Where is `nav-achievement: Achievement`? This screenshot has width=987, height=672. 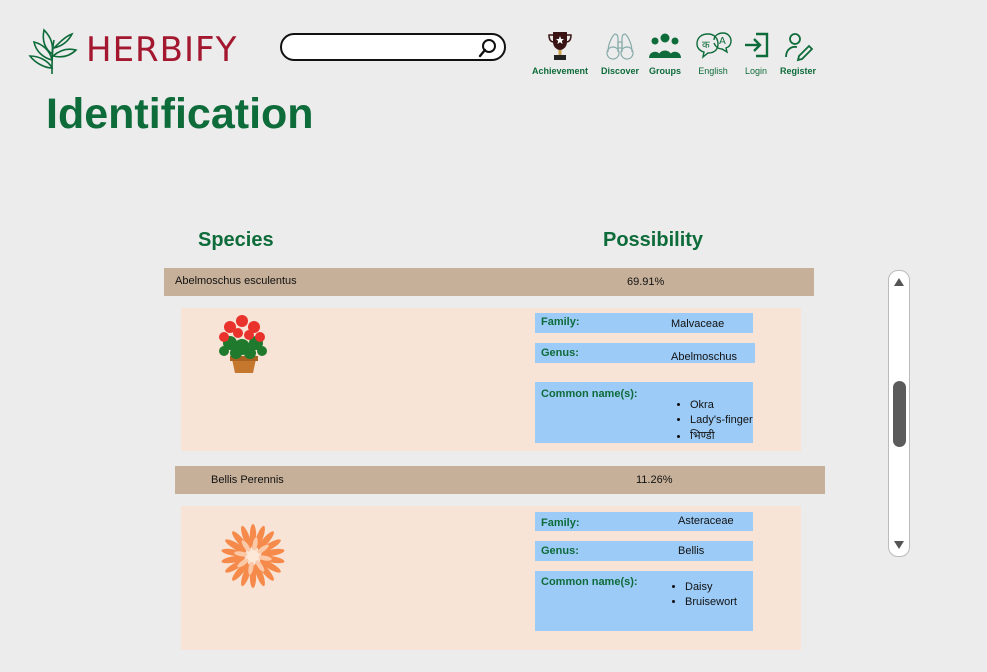
nav-achievement: Achievement is located at coordinates (560, 53).